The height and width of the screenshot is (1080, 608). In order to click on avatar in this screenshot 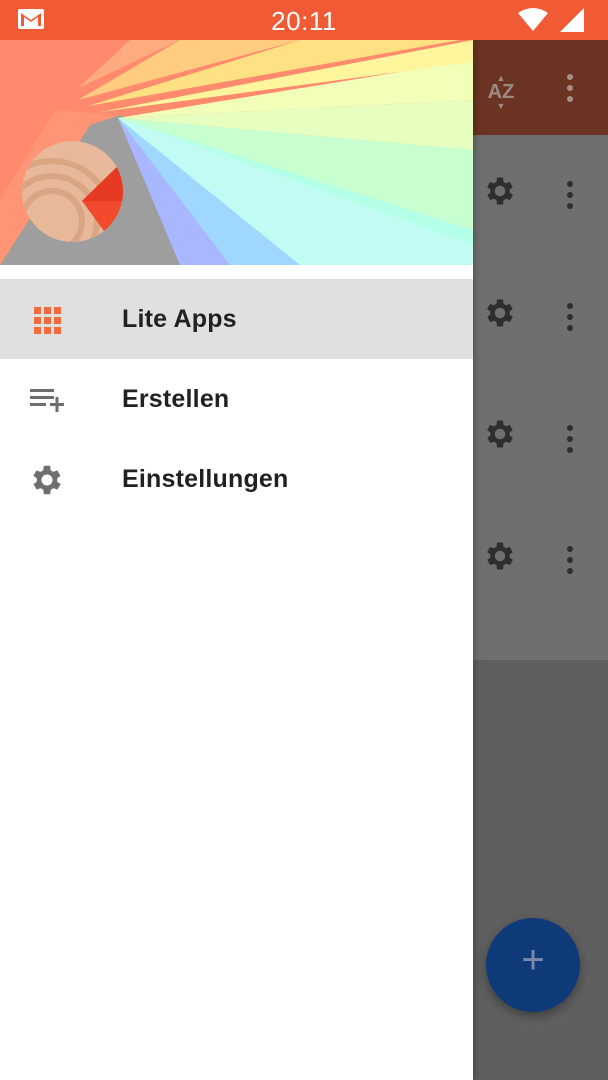, I will do `click(72, 191)`.